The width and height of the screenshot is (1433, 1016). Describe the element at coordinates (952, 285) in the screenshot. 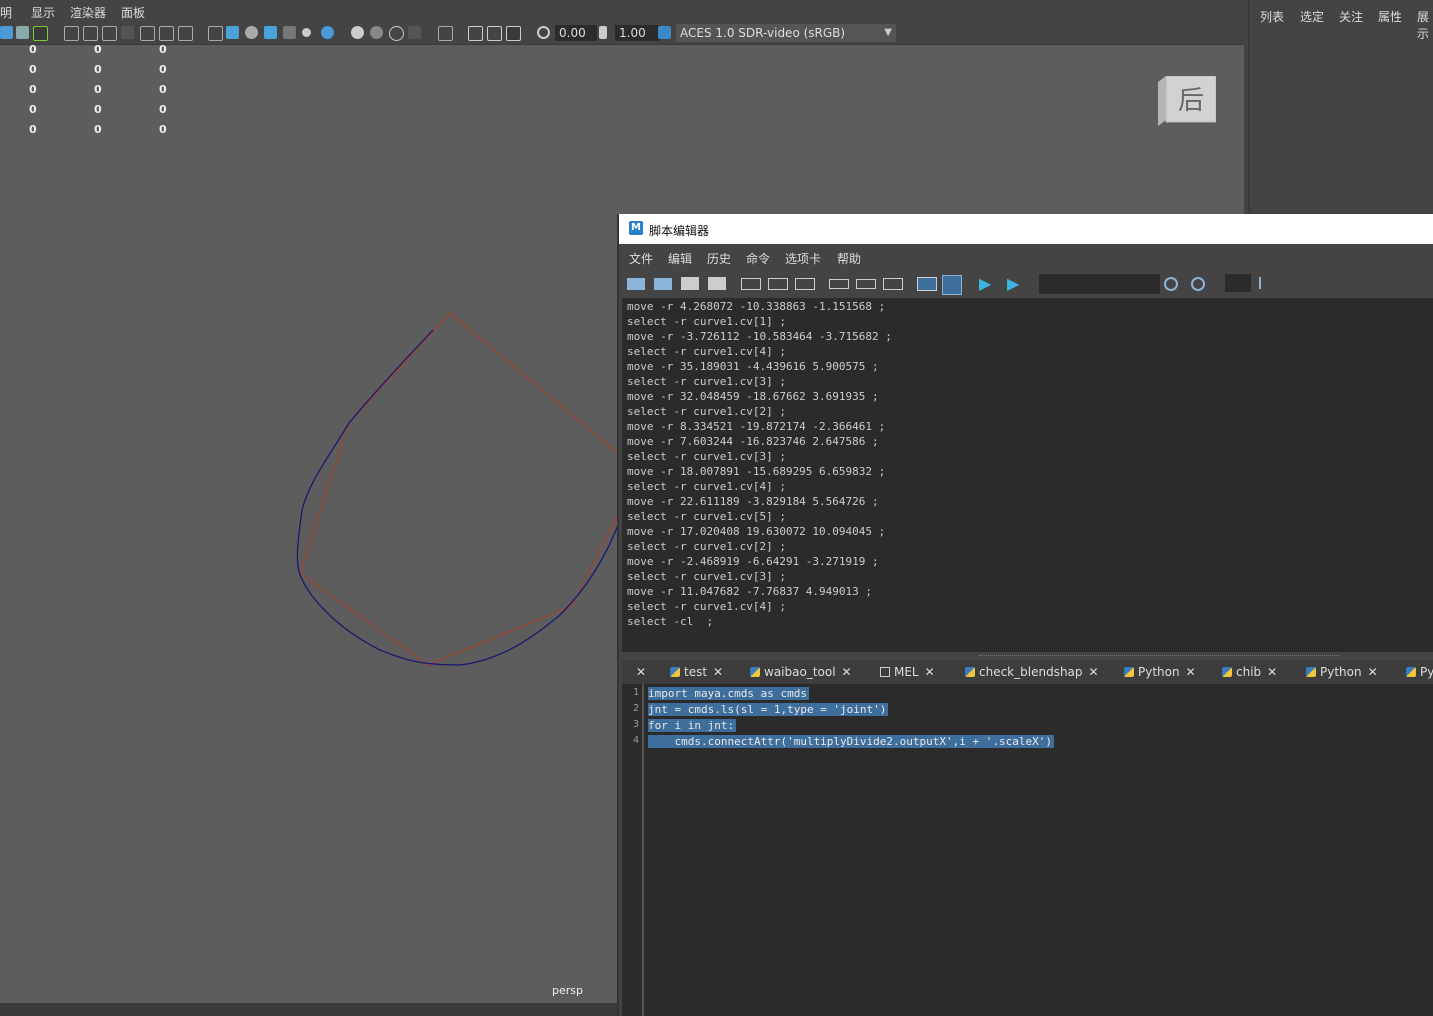

I see `line-numbers-icon` at that location.